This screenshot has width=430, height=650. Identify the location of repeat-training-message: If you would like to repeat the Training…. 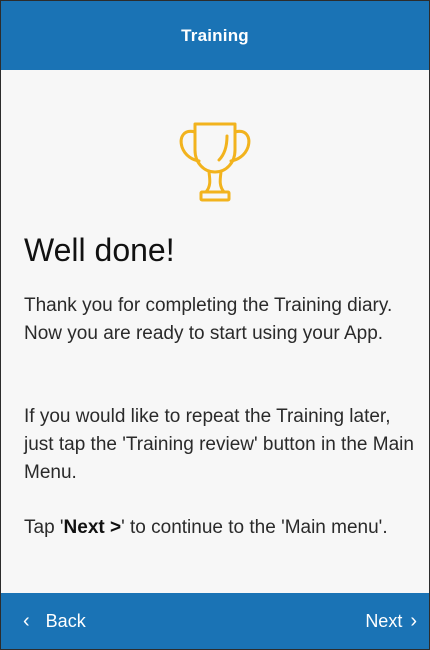
(219, 444).